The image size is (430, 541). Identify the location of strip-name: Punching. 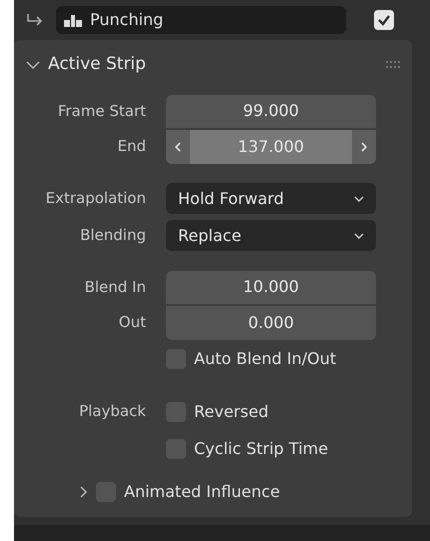
(127, 20).